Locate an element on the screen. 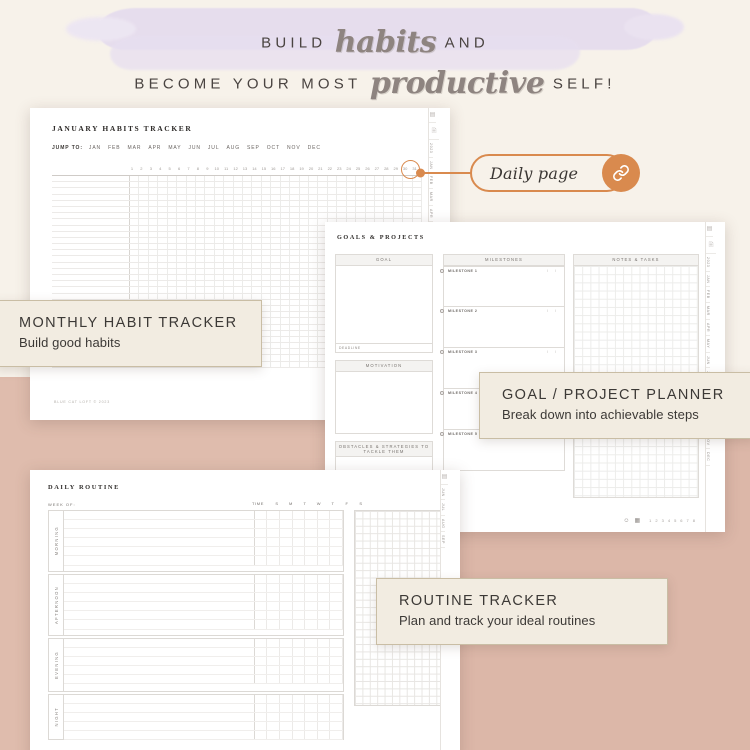  toolbar-page-8: 8 is located at coordinates (694, 520).